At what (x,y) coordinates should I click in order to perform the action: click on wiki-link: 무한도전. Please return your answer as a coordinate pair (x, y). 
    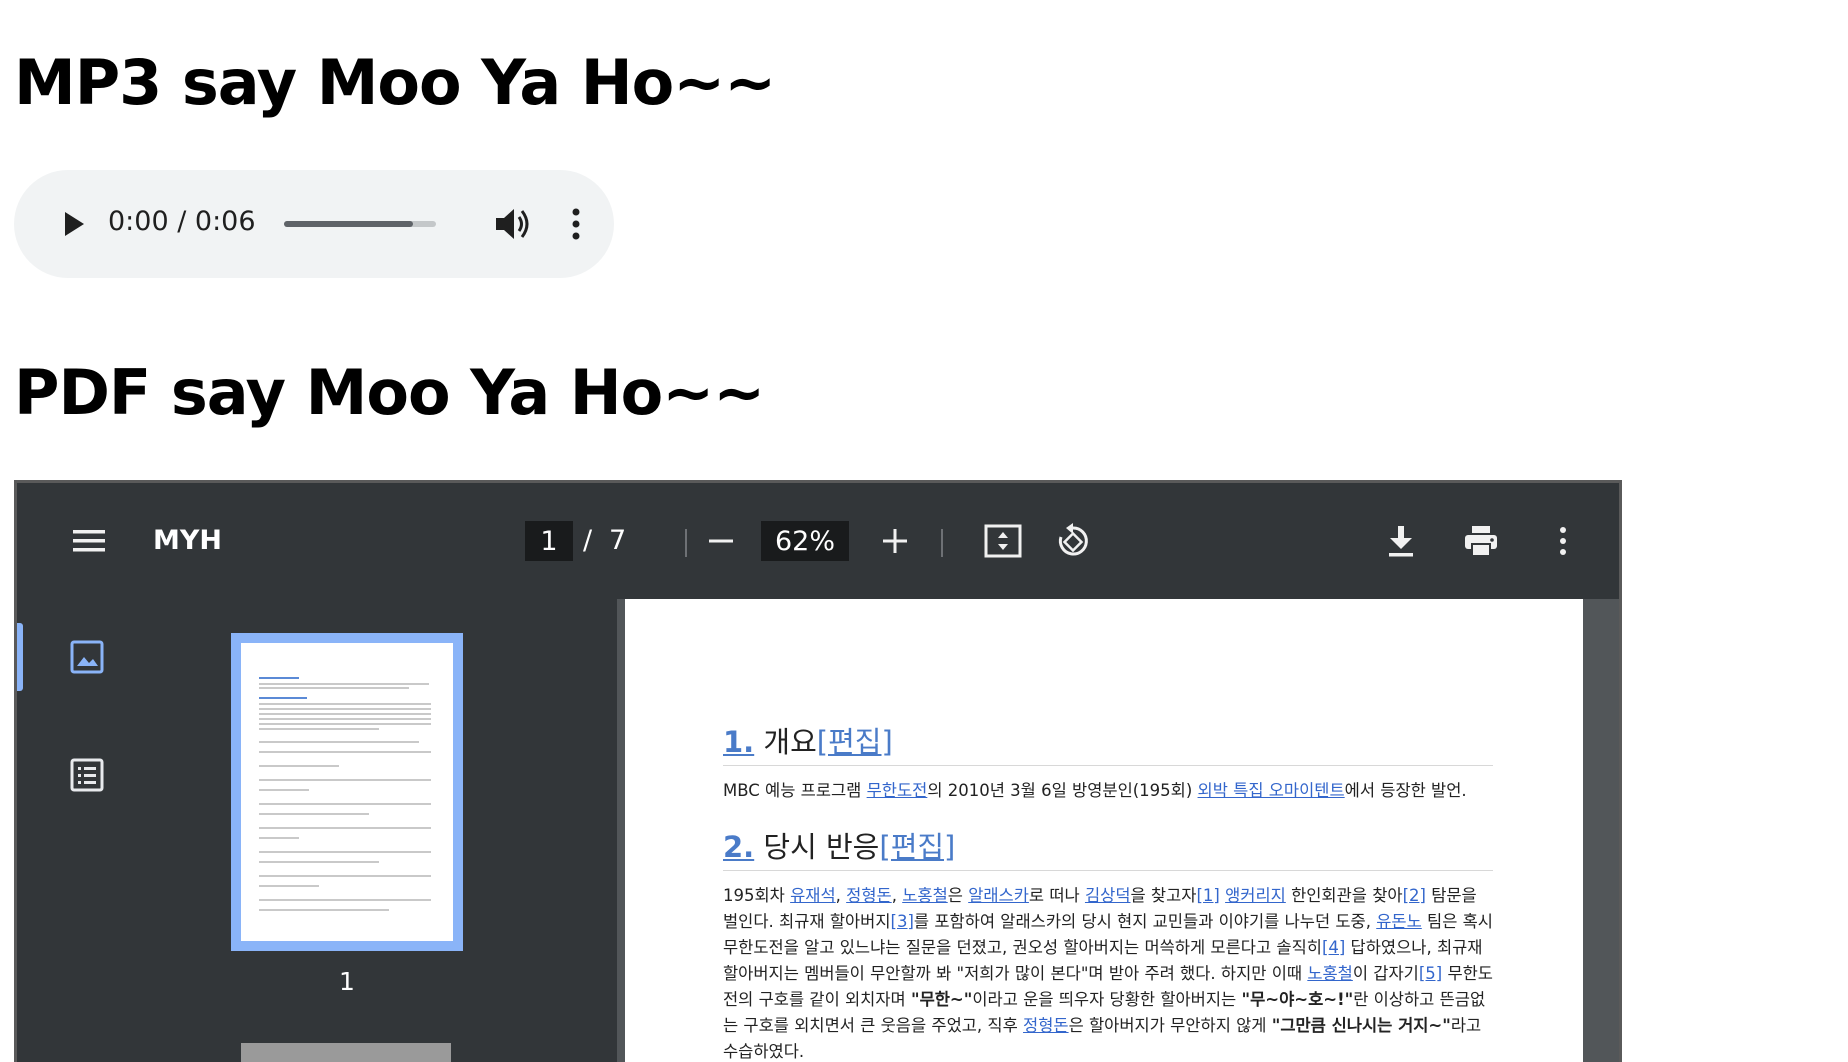
    Looking at the image, I should click on (897, 790).